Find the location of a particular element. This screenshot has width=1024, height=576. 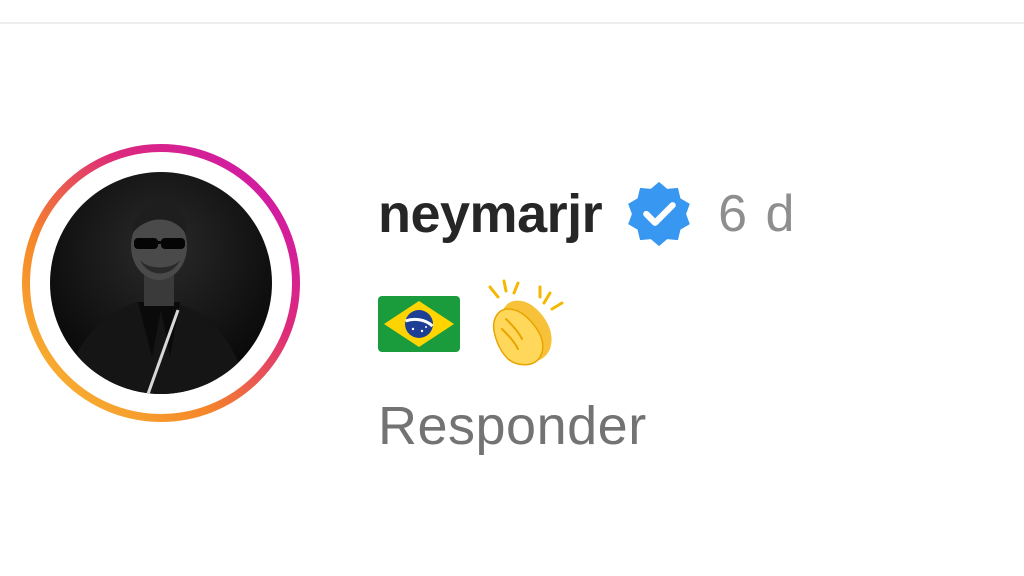

comment-header: neymarjr 6 d is located at coordinates (688, 214).